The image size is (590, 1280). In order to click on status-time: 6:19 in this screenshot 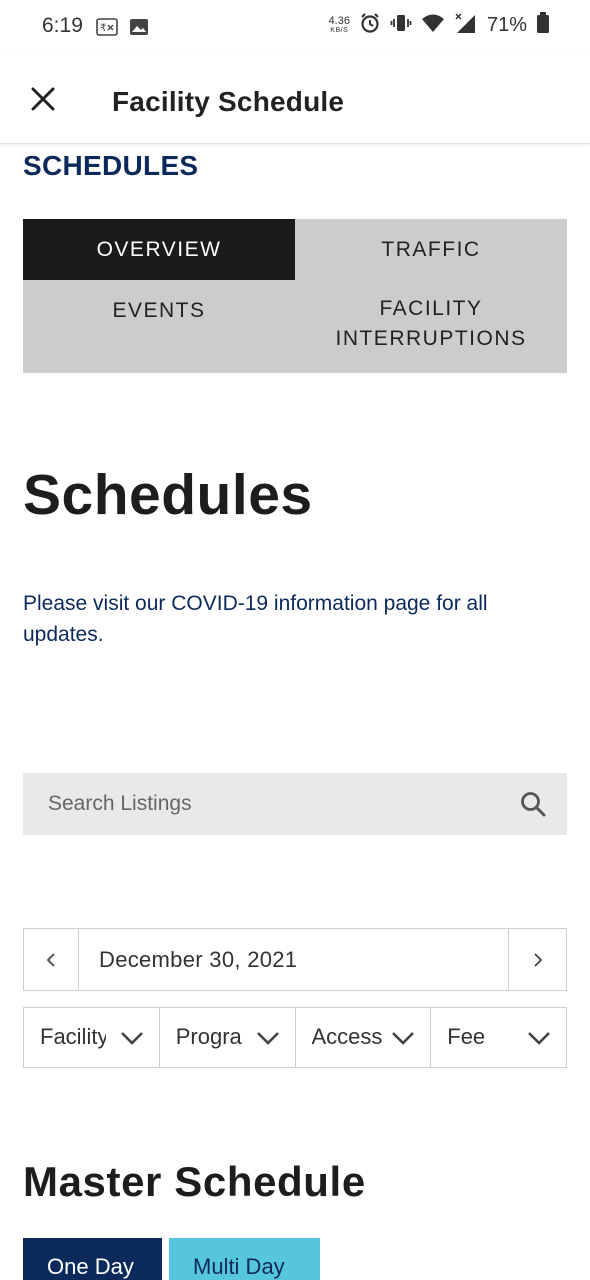, I will do `click(62, 25)`.